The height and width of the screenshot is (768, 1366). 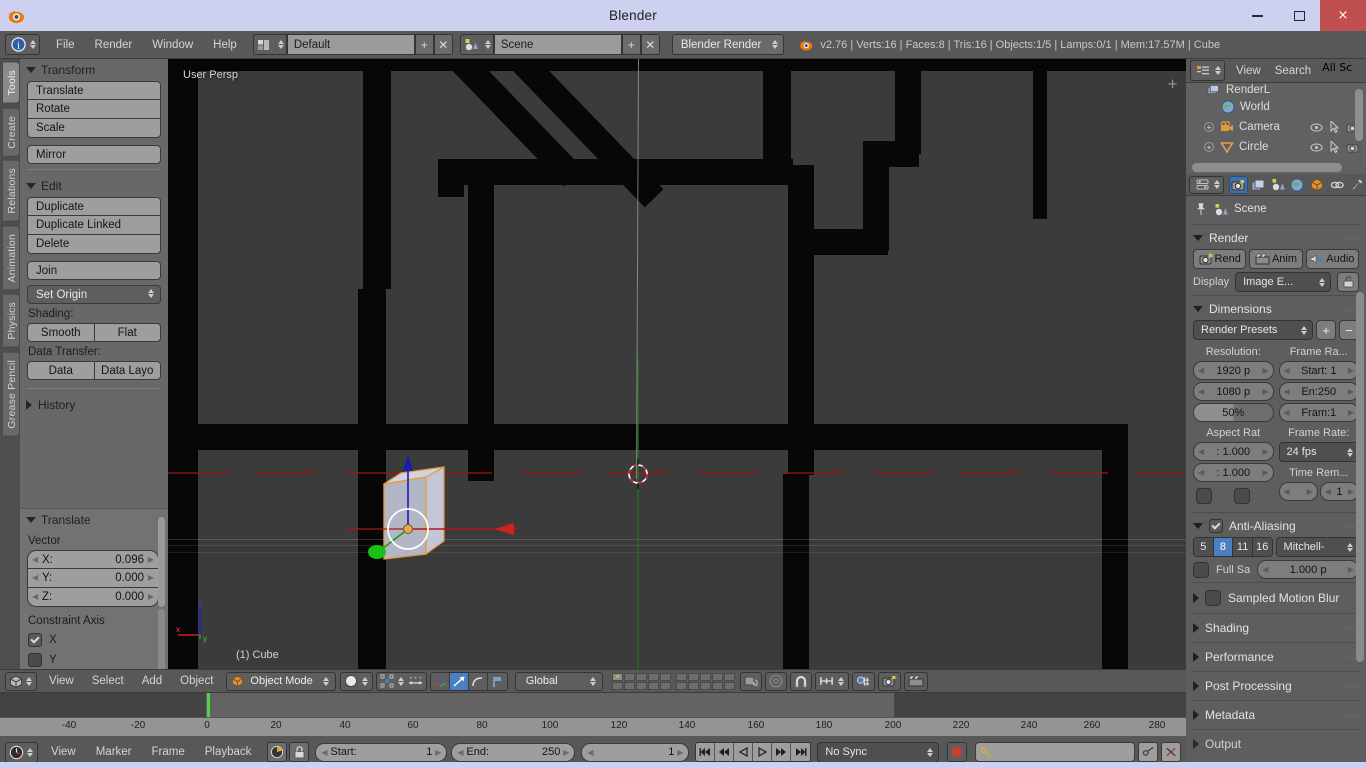 What do you see at coordinates (1233, 370) in the screenshot?
I see `resolution-x-field: ◀ 1920 p ▶` at bounding box center [1233, 370].